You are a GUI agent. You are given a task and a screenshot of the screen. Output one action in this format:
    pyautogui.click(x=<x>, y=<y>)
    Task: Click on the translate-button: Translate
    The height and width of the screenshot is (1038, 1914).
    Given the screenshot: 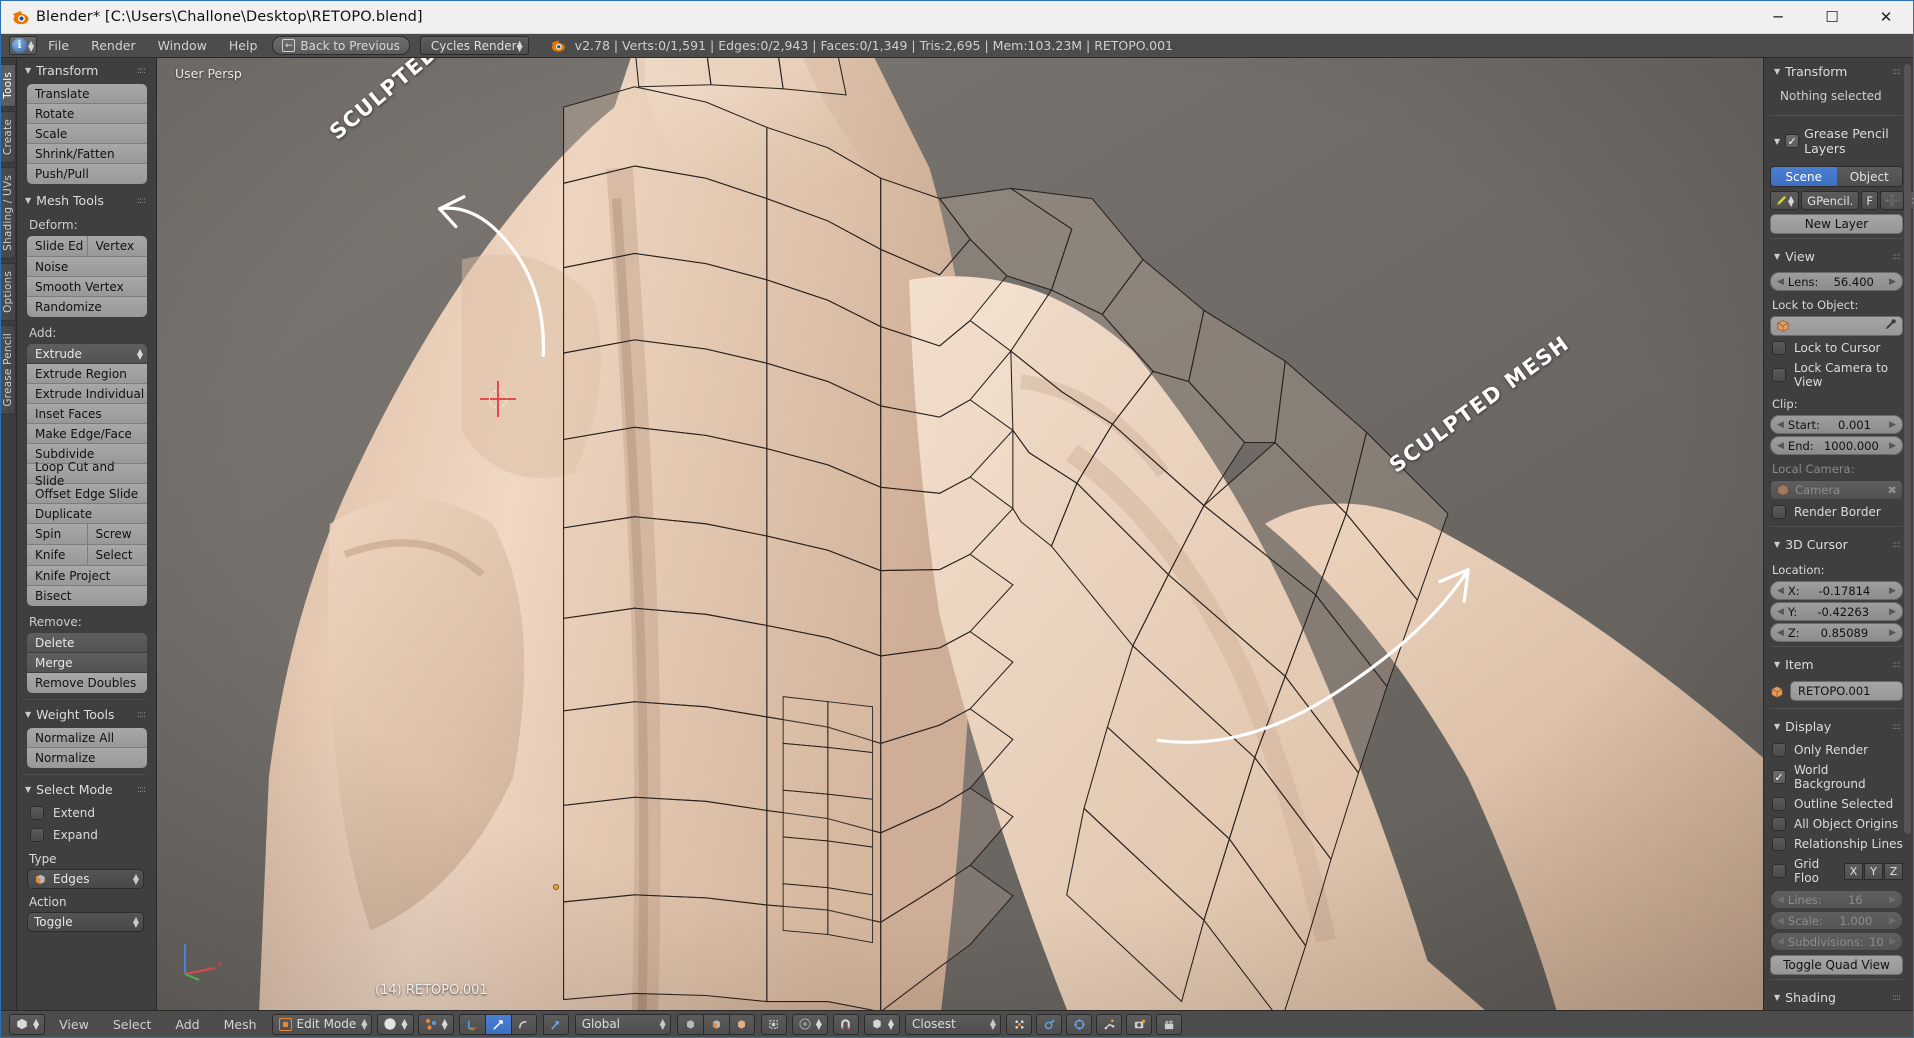 What is the action you would take?
    pyautogui.click(x=87, y=94)
    